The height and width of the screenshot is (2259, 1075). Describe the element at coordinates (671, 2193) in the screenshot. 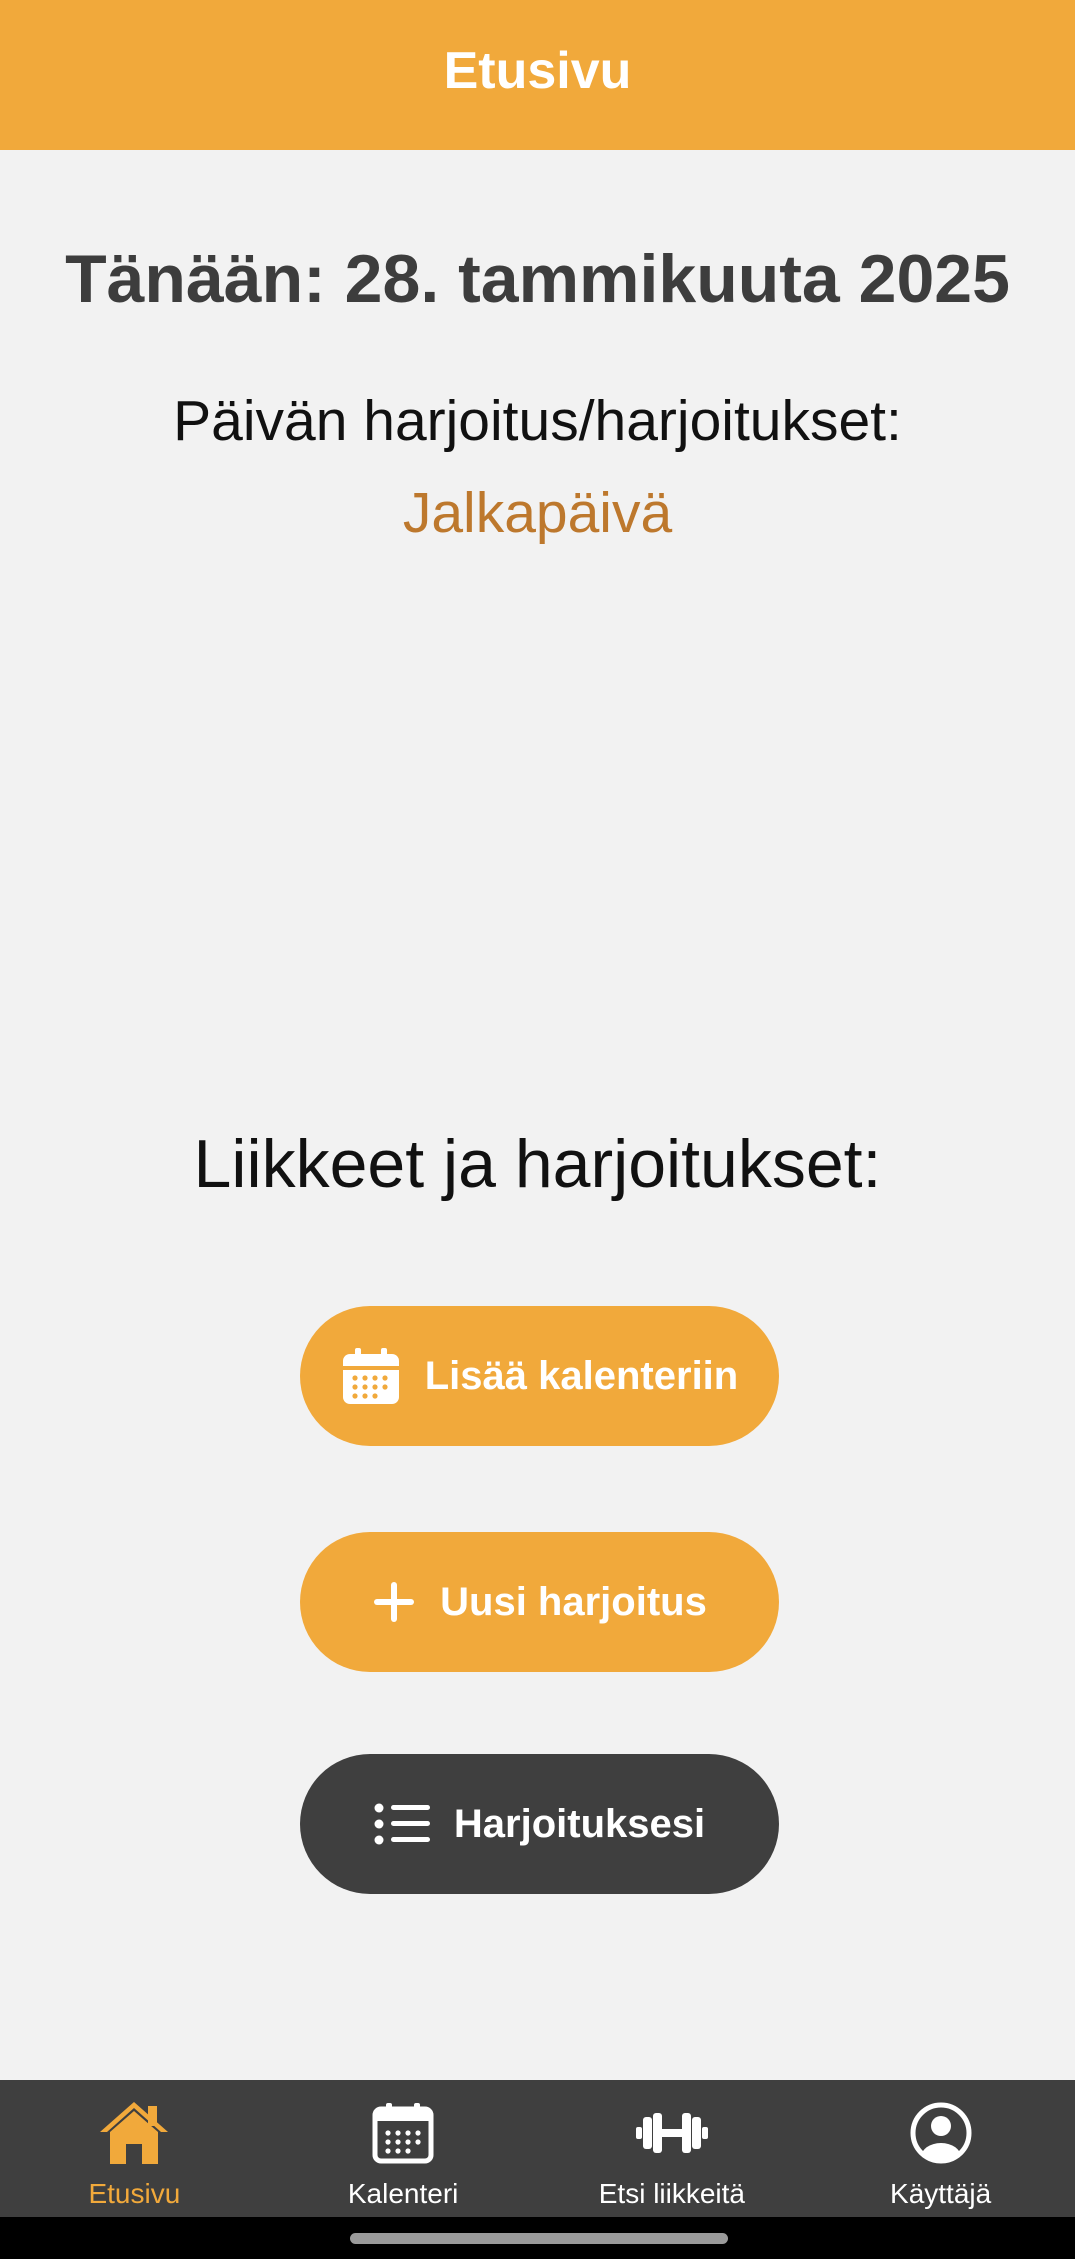

I see `tab-label: Etsi liikkeitä` at that location.